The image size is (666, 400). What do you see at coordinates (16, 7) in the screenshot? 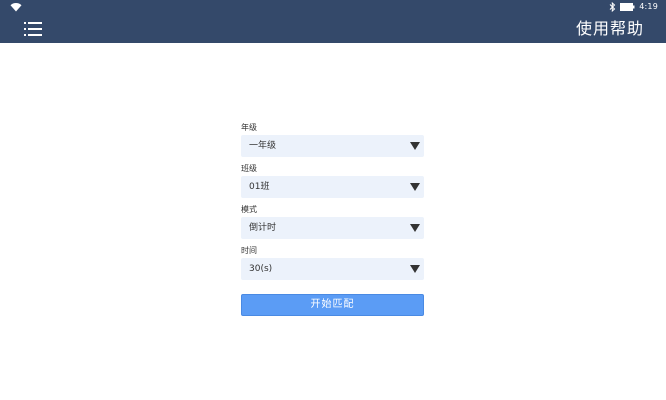
I see `wifi-icon` at bounding box center [16, 7].